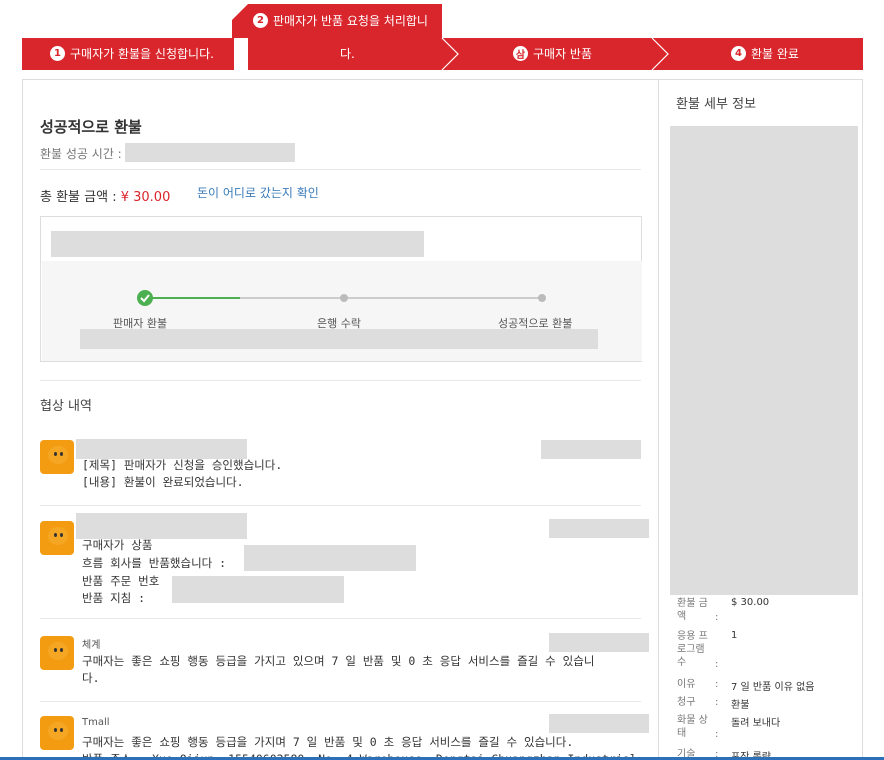 This screenshot has width=884, height=760. I want to click on money-trace-link: 돈이 어디로 갔는지 확인, so click(258, 192).